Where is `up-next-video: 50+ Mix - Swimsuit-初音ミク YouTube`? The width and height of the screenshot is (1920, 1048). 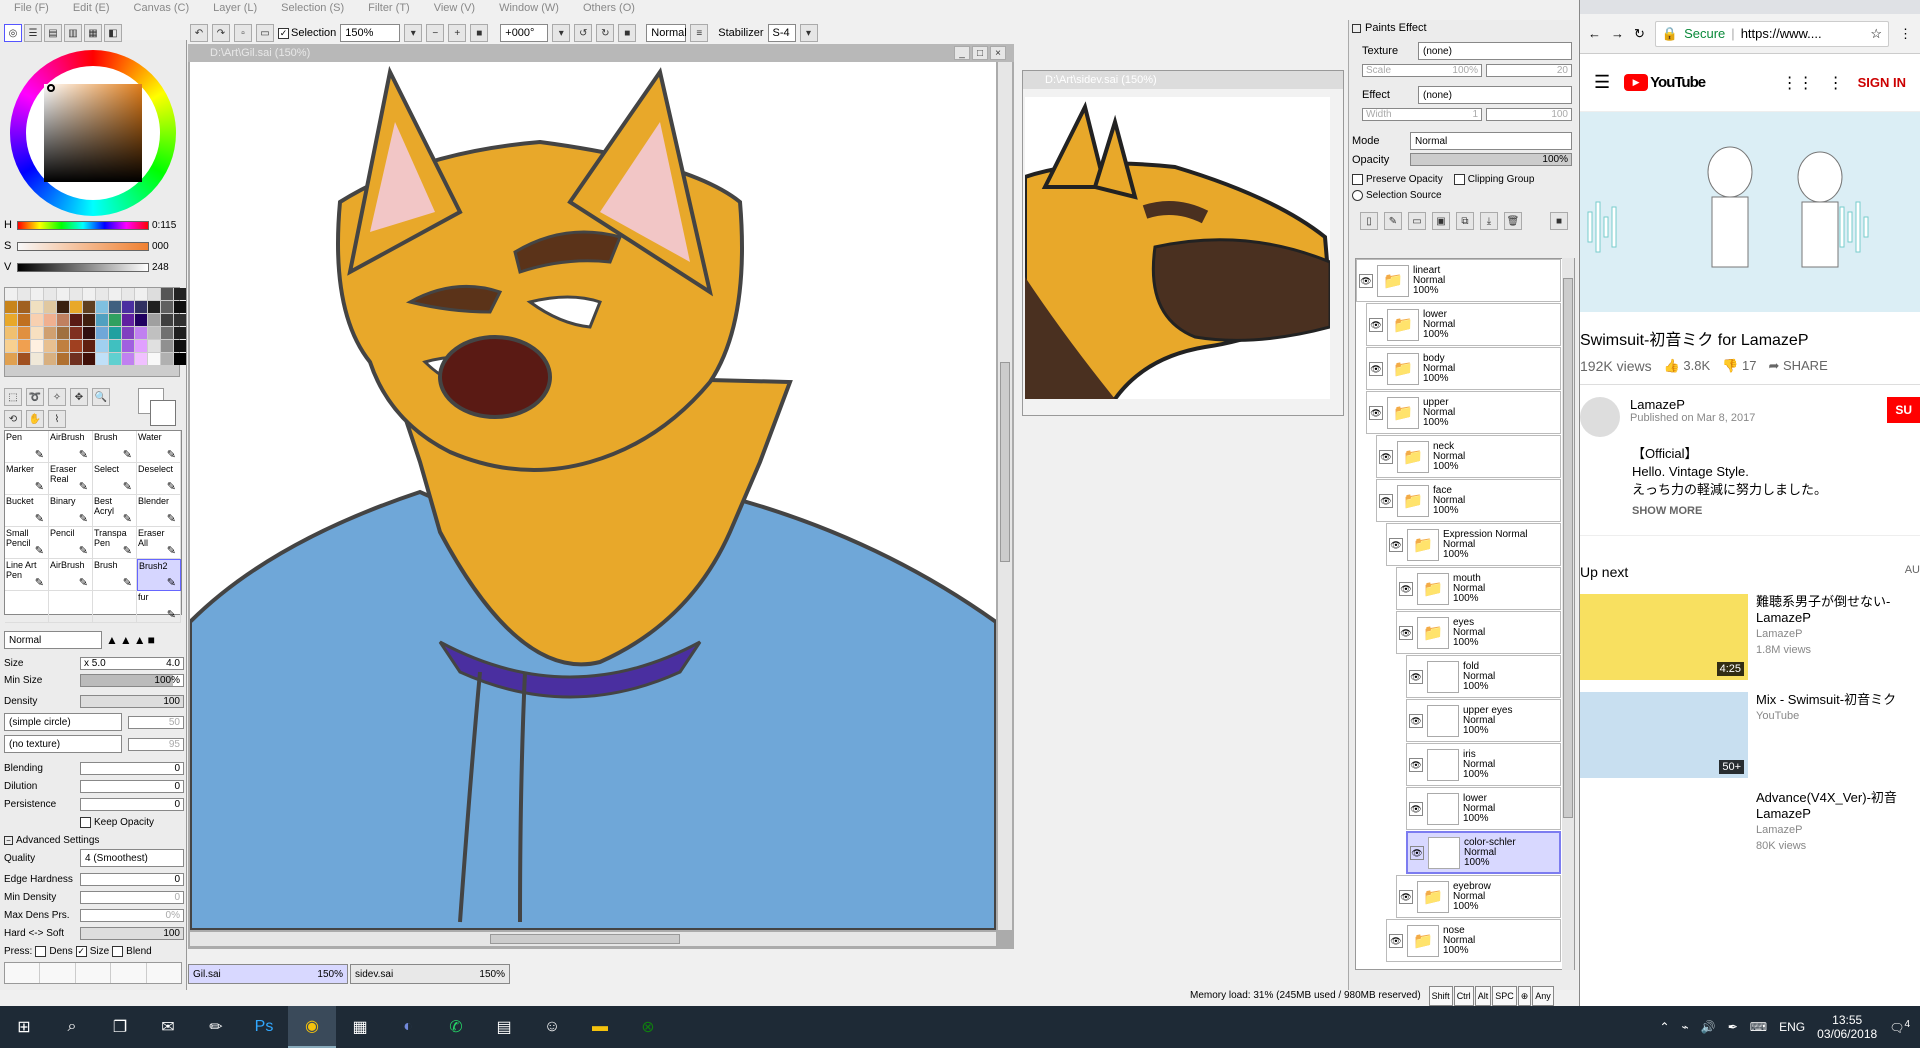 up-next-video: 50+ Mix - Swimsuit-初音ミク YouTube is located at coordinates (1750, 735).